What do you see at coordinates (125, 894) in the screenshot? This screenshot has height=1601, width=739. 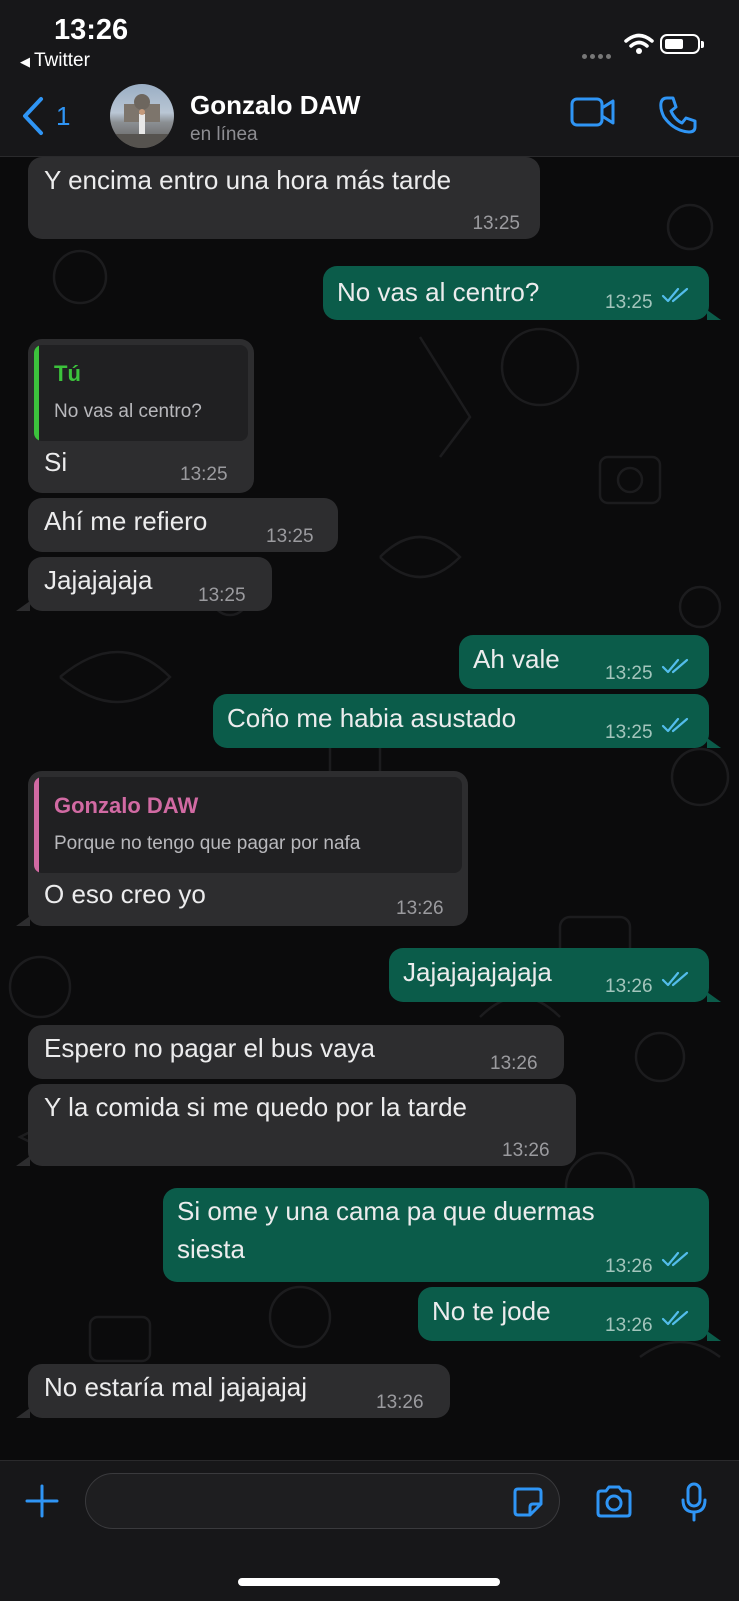 I see `message-text: O eso creo yo` at bounding box center [125, 894].